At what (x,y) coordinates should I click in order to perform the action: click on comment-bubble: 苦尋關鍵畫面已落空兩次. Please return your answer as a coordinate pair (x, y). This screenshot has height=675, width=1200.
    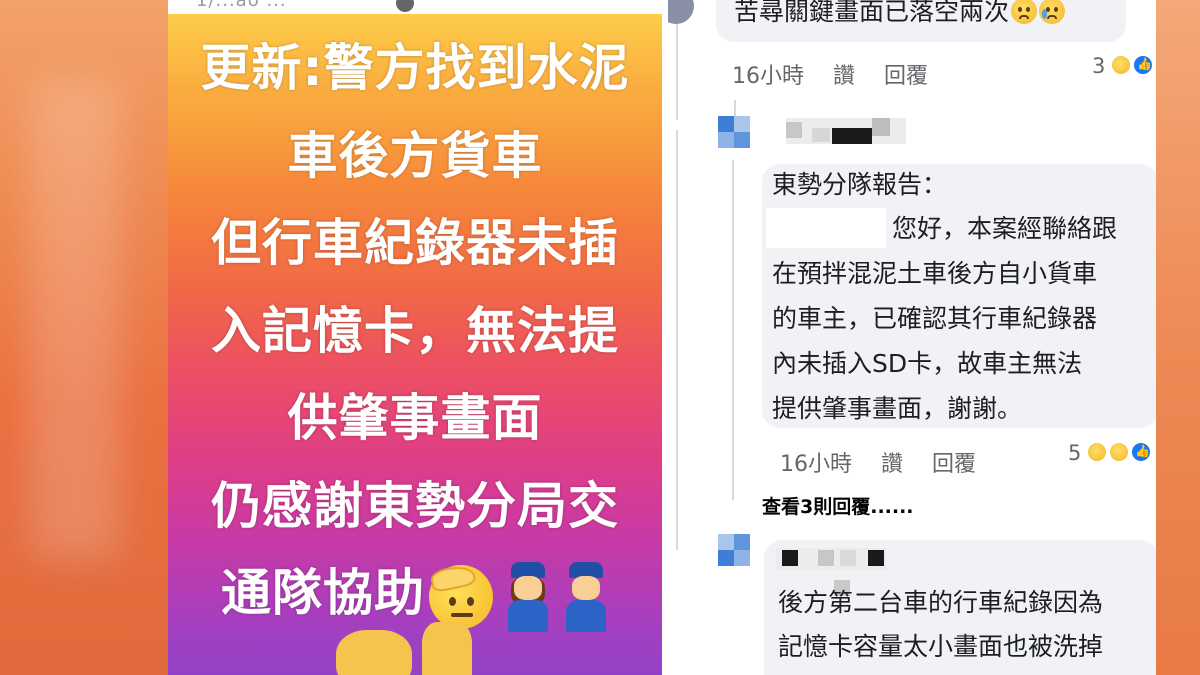
    Looking at the image, I should click on (921, 21).